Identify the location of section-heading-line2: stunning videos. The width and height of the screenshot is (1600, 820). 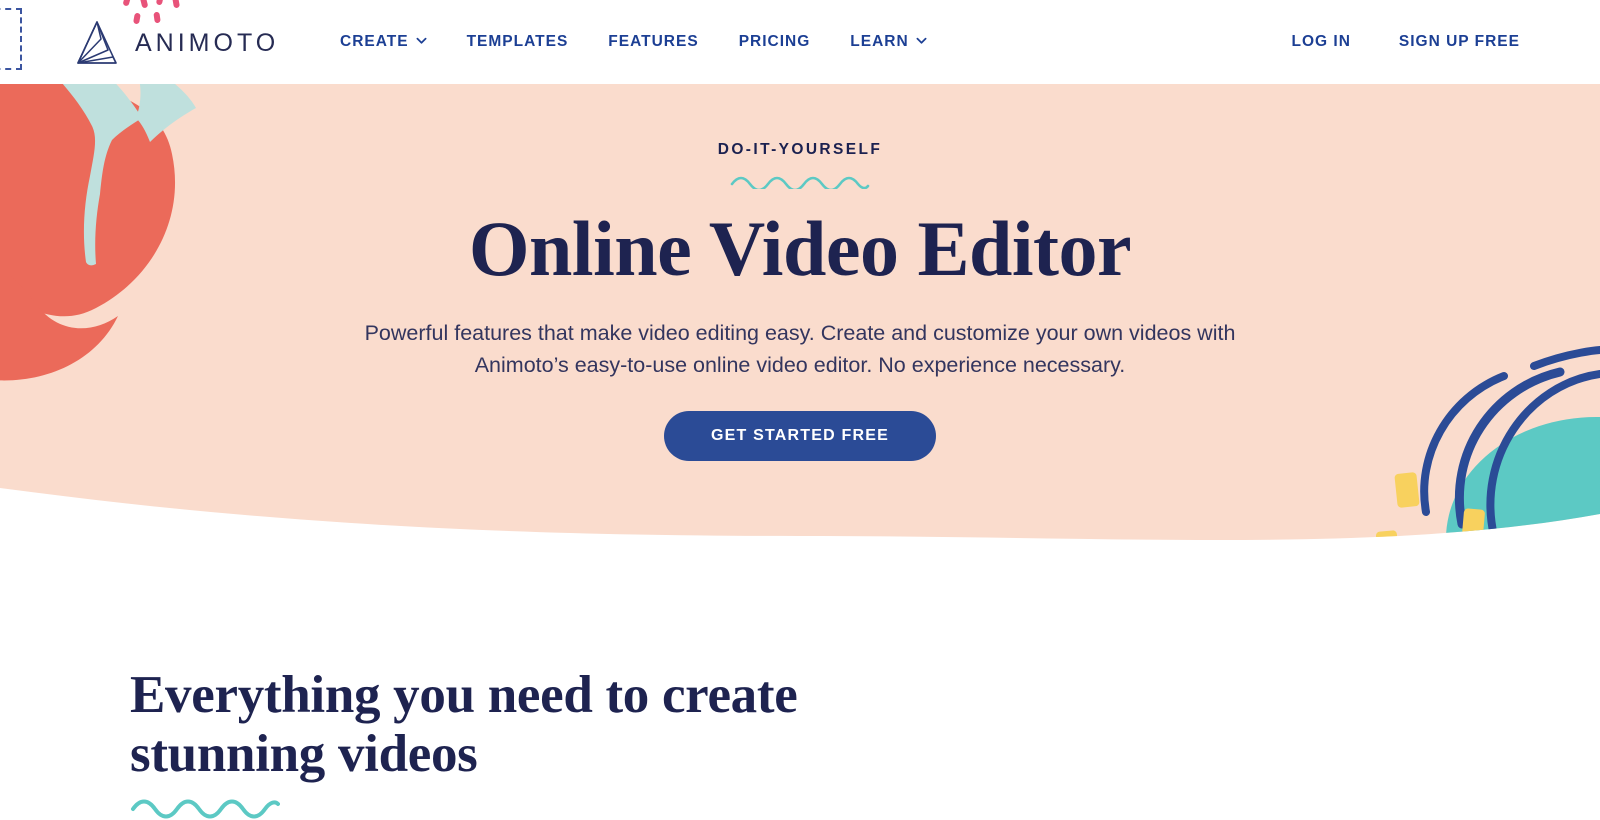
(304, 754).